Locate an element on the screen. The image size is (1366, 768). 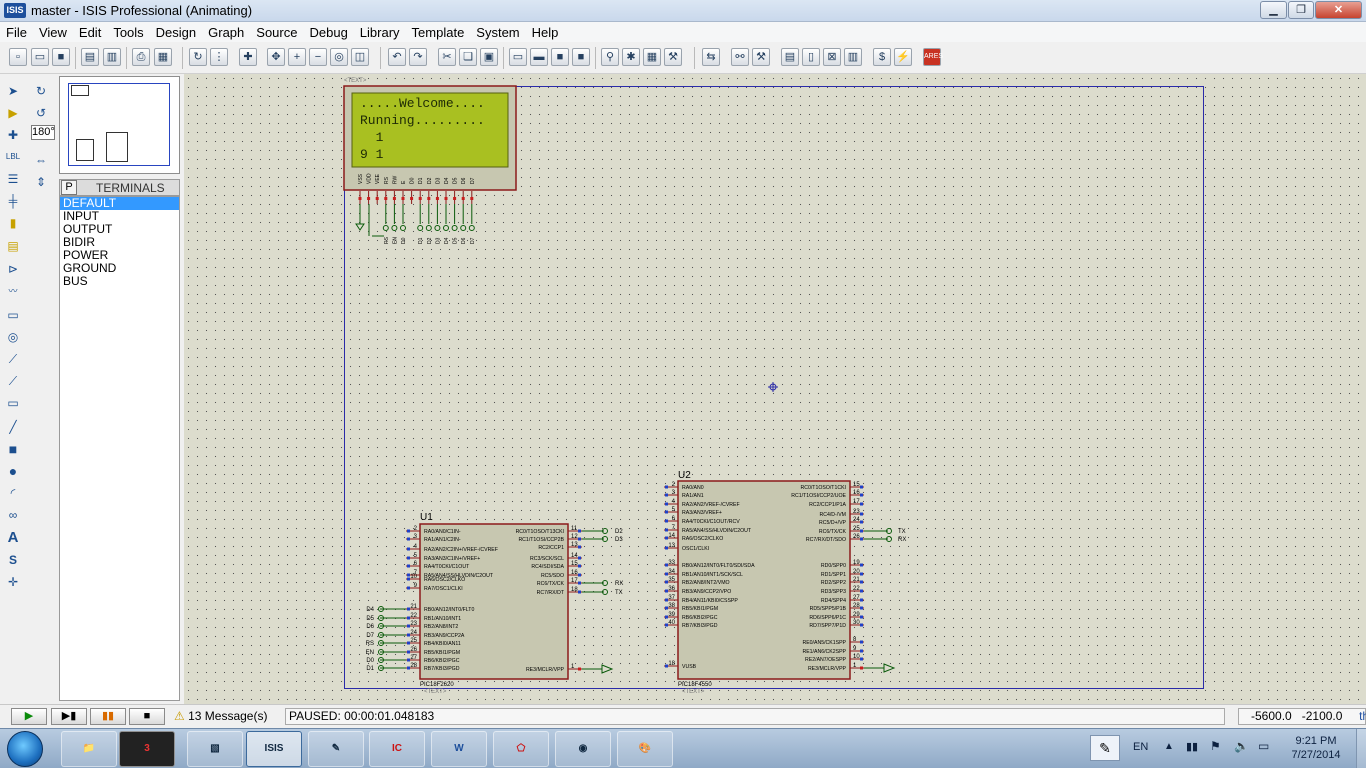
voltage-probe-icon: ⟋ is located at coordinates (13, 359).